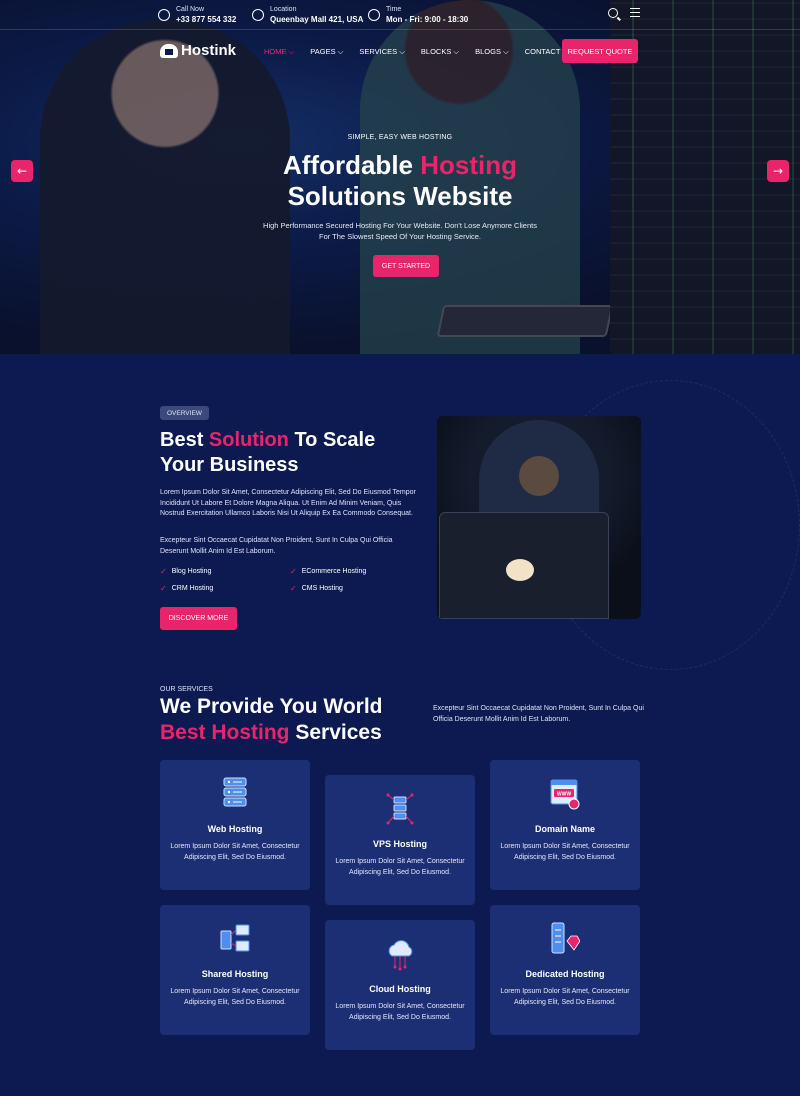 The width and height of the screenshot is (800, 1096). What do you see at coordinates (271, 706) in the screenshot?
I see `services-title-part: We Provide You World` at bounding box center [271, 706].